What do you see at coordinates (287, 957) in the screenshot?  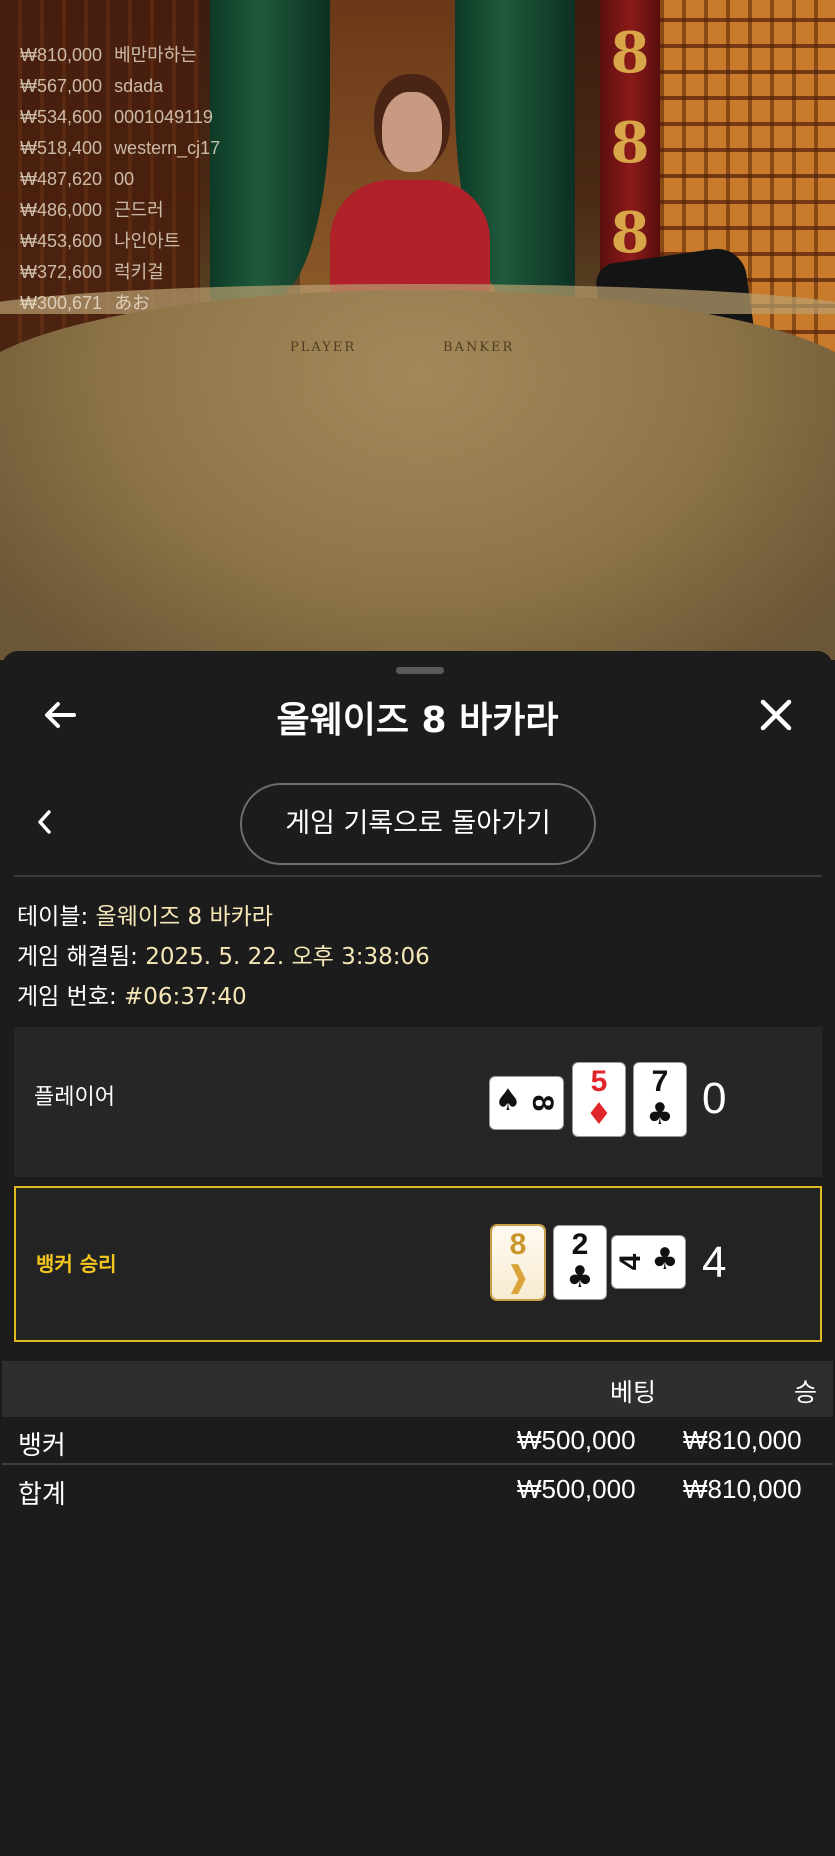 I see `info-resolved-value: 2025. 5. 22. 오후 3:38:06` at bounding box center [287, 957].